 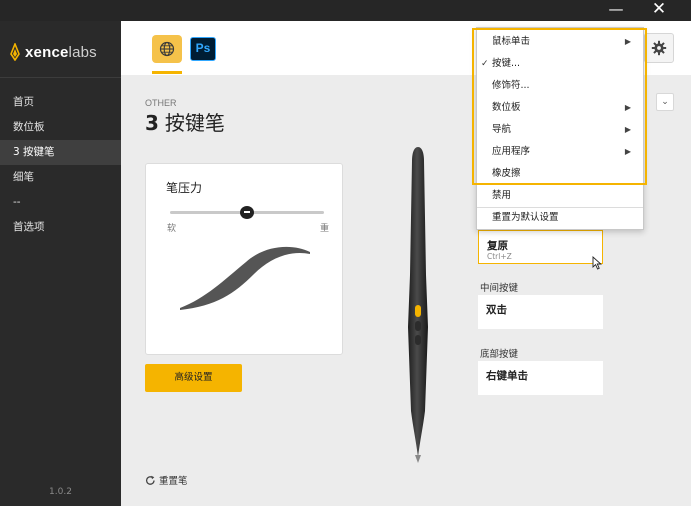 I want to click on lower-button-label: 底部按键, so click(x=499, y=354).